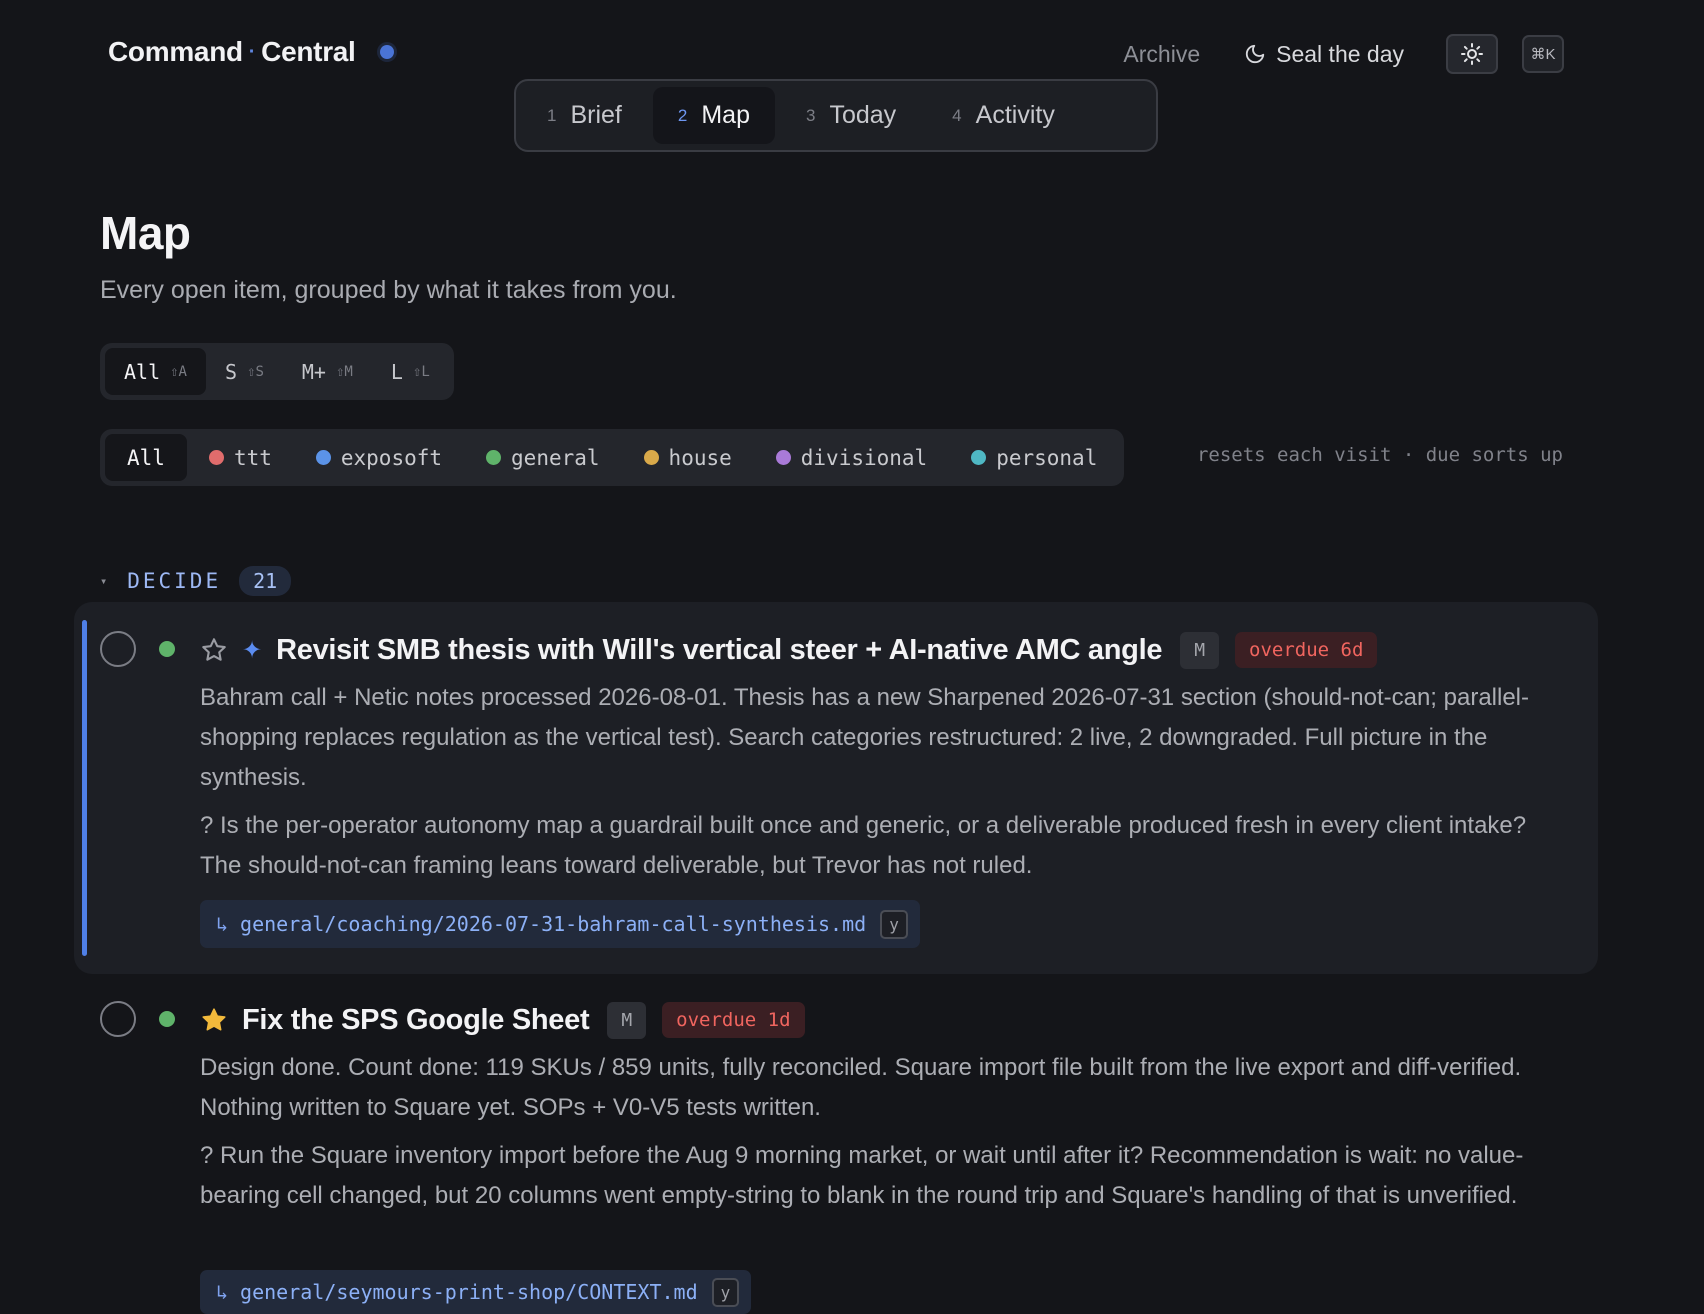  What do you see at coordinates (145, 233) in the screenshot?
I see `page-title: Map` at bounding box center [145, 233].